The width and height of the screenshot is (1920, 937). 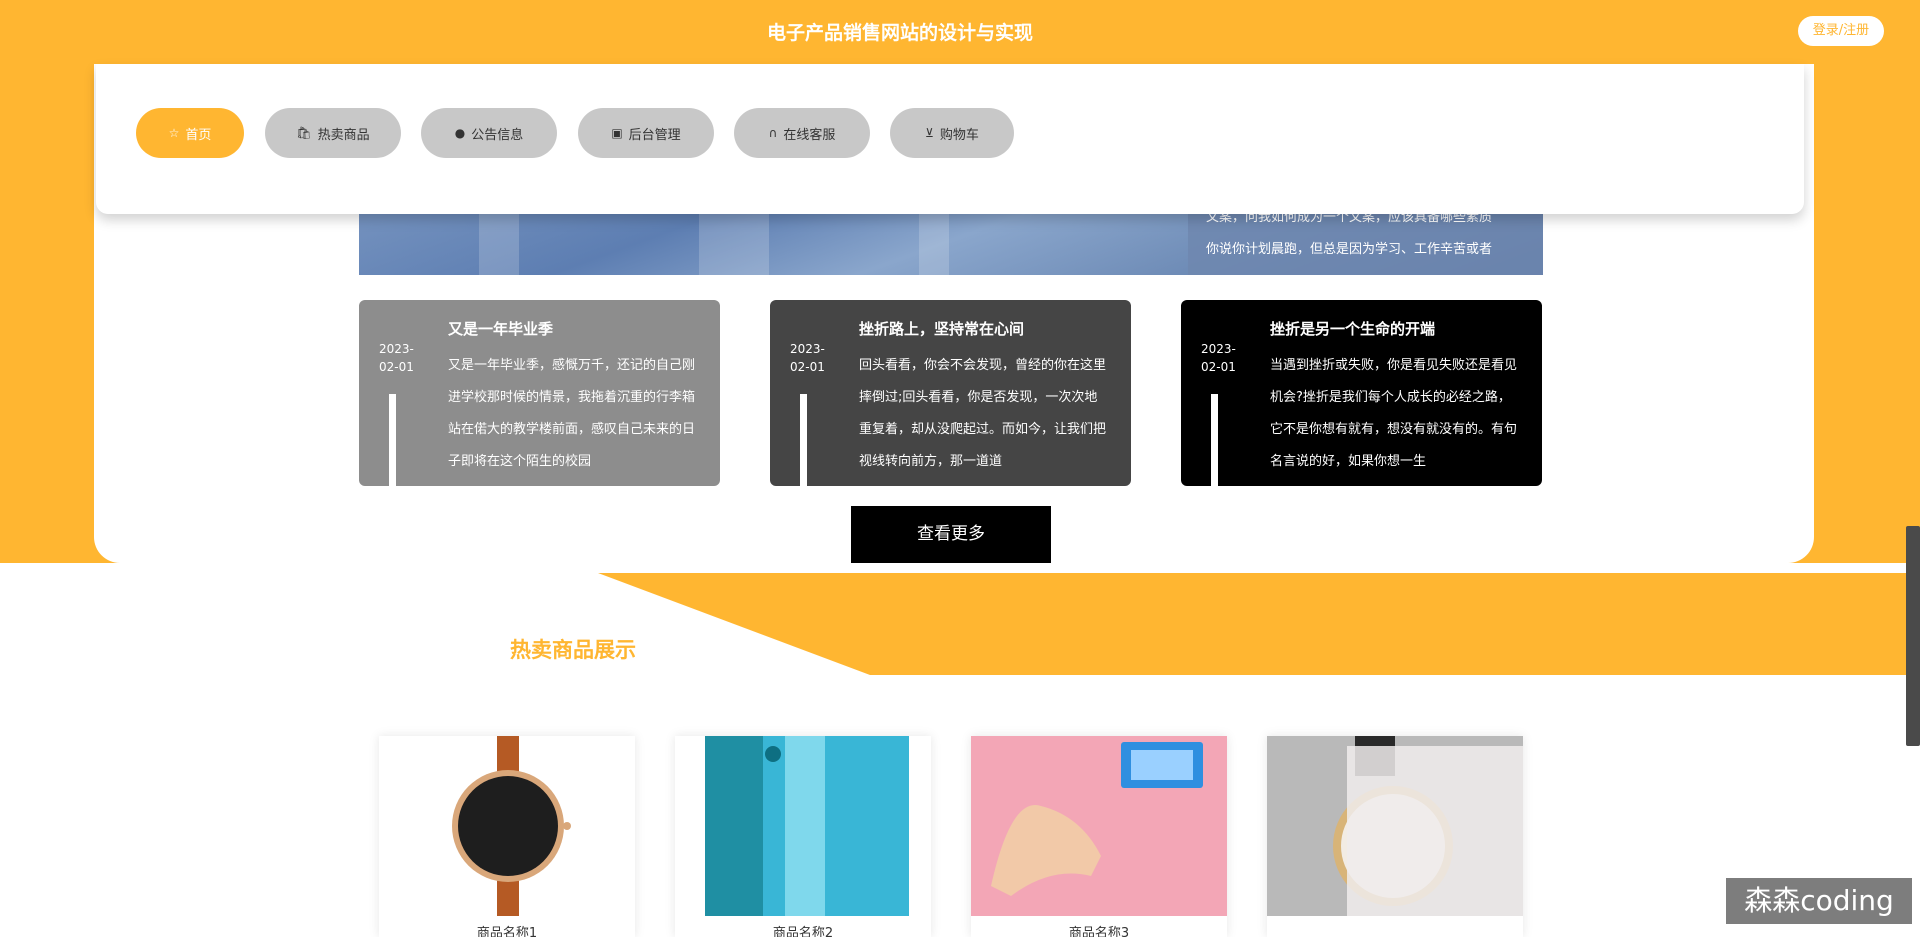 What do you see at coordinates (501, 329) in the screenshot?
I see `news-title: 又是一年毕业季` at bounding box center [501, 329].